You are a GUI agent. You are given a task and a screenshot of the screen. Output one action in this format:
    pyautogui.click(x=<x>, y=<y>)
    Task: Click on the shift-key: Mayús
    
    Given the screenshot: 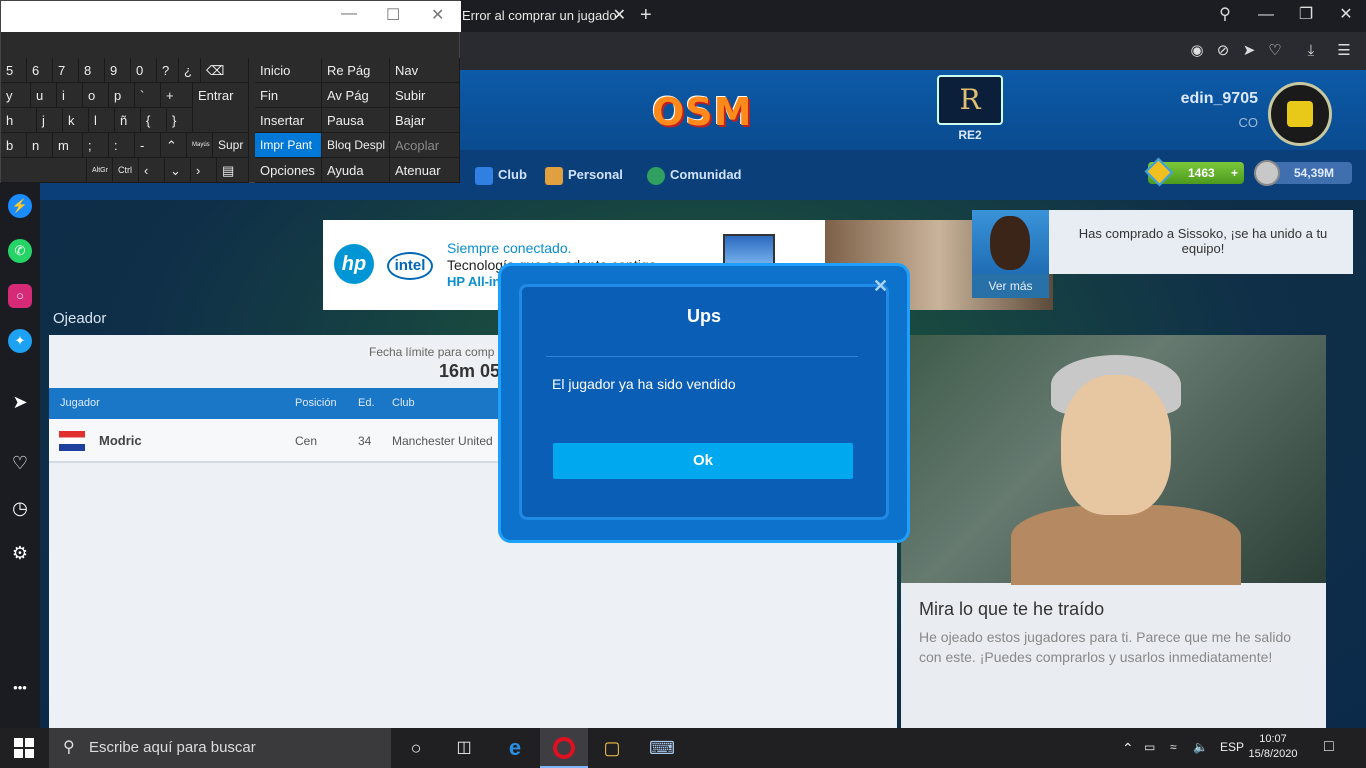 What is the action you would take?
    pyautogui.click(x=200, y=145)
    